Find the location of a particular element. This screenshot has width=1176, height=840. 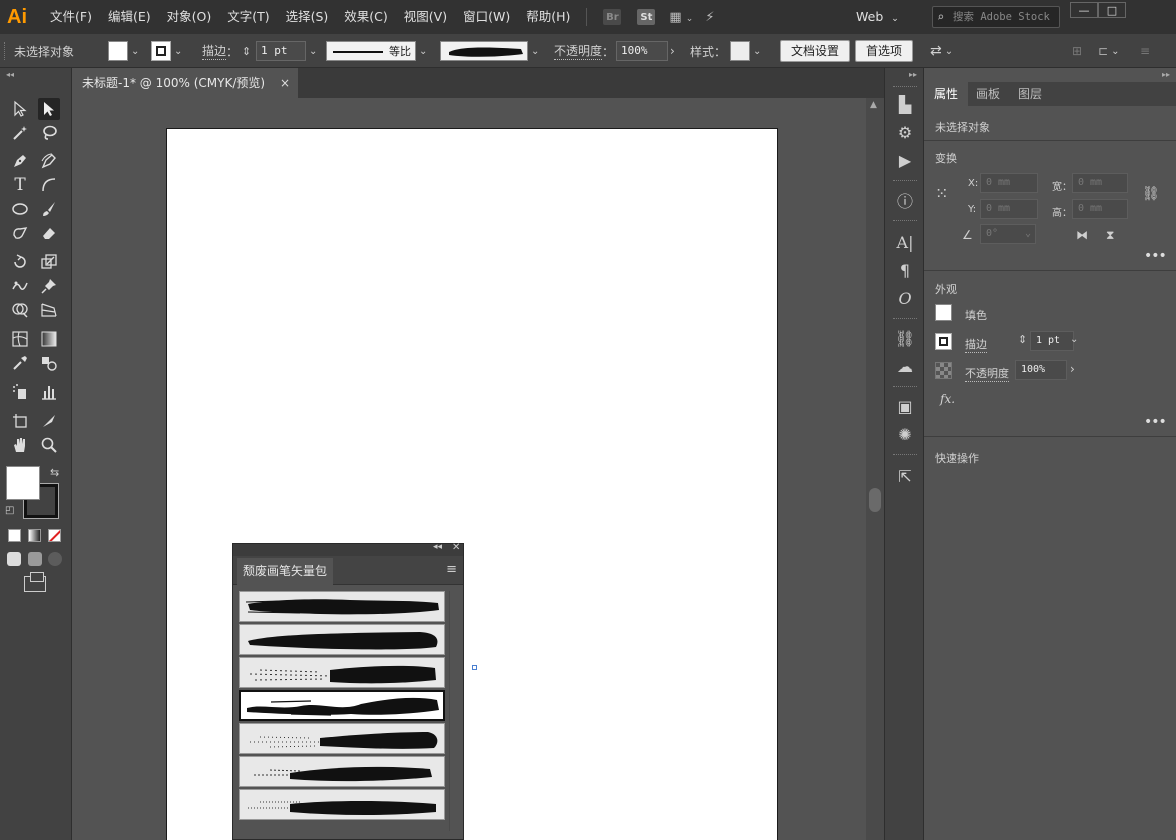

reference-point-icon: ⁙ is located at coordinates (941, 193).